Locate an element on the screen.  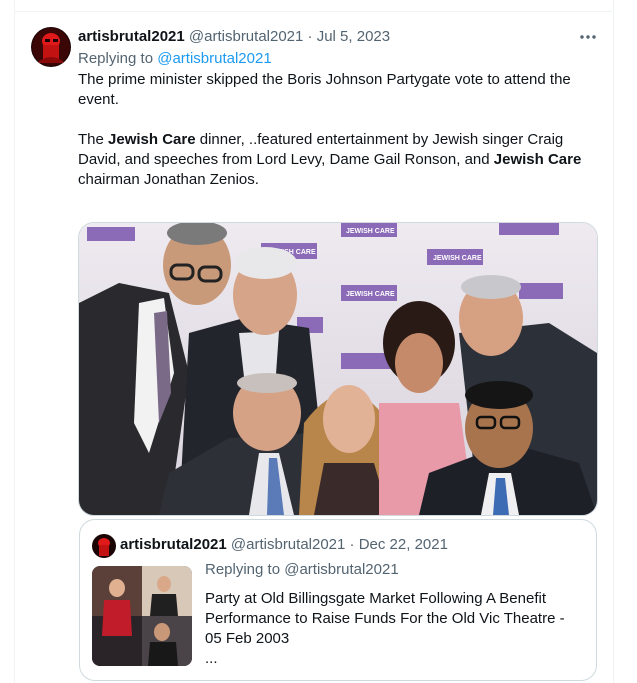
replying-prefix: Replying to is located at coordinates (116, 58).